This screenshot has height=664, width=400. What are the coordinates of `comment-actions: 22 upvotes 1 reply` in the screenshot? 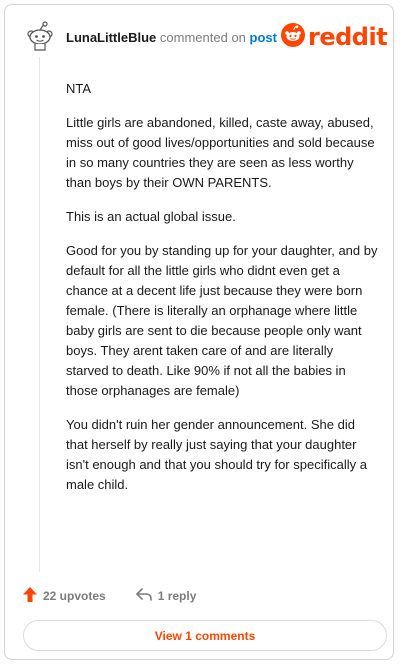 It's located at (109, 596).